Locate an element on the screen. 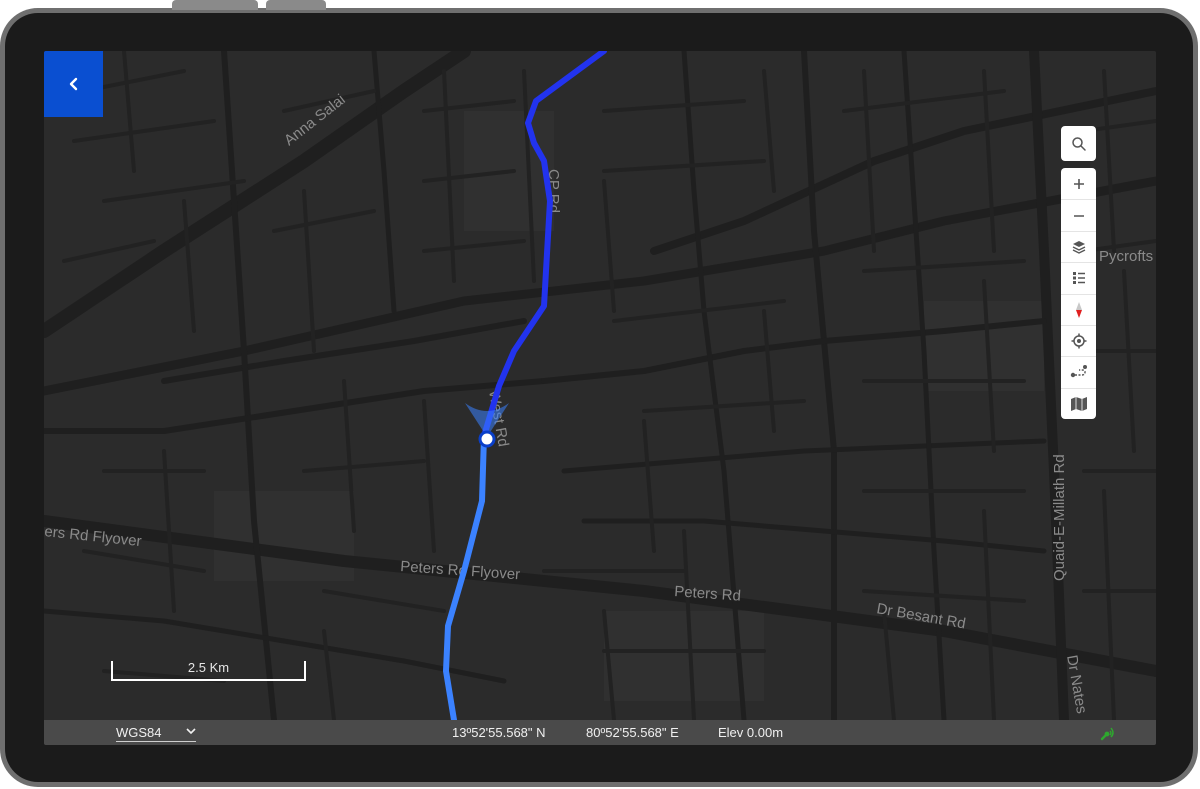 The height and width of the screenshot is (789, 1200). zoom-in-button is located at coordinates (1078, 183).